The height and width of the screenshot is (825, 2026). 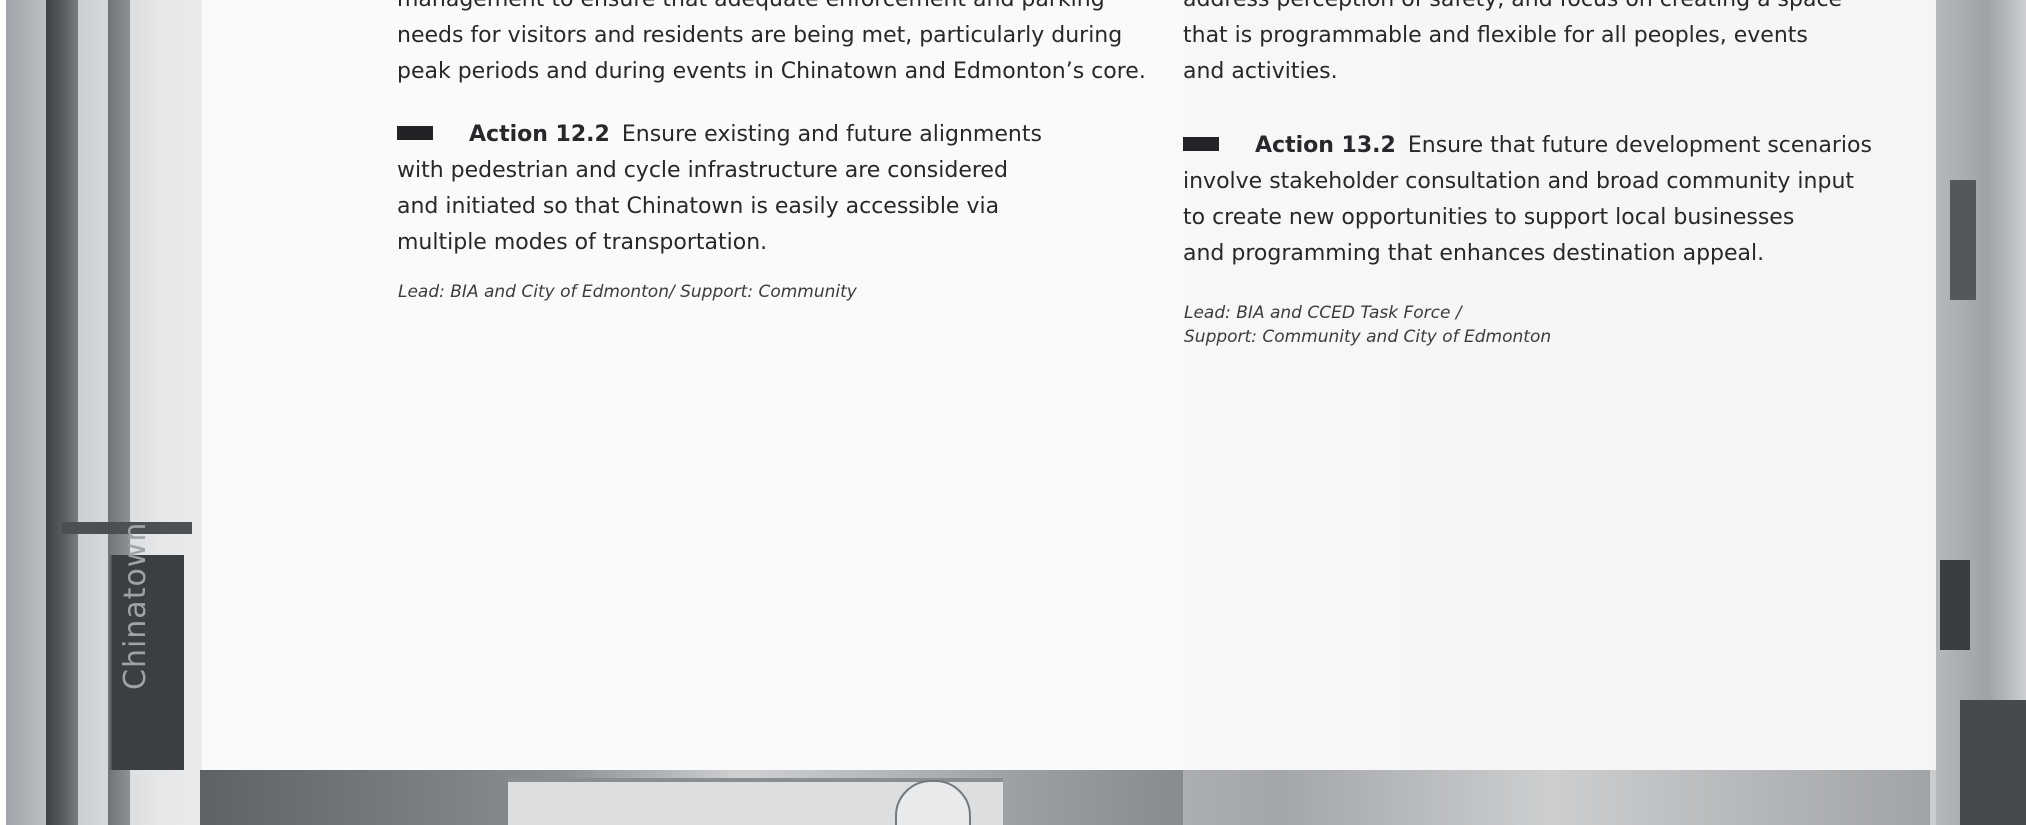 I want to click on right-building-sign, so click(x=1963, y=240).